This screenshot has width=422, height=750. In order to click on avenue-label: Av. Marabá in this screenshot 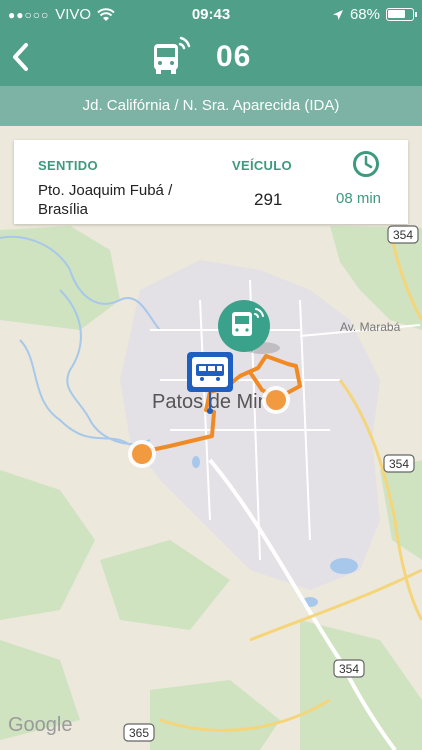, I will do `click(370, 327)`.